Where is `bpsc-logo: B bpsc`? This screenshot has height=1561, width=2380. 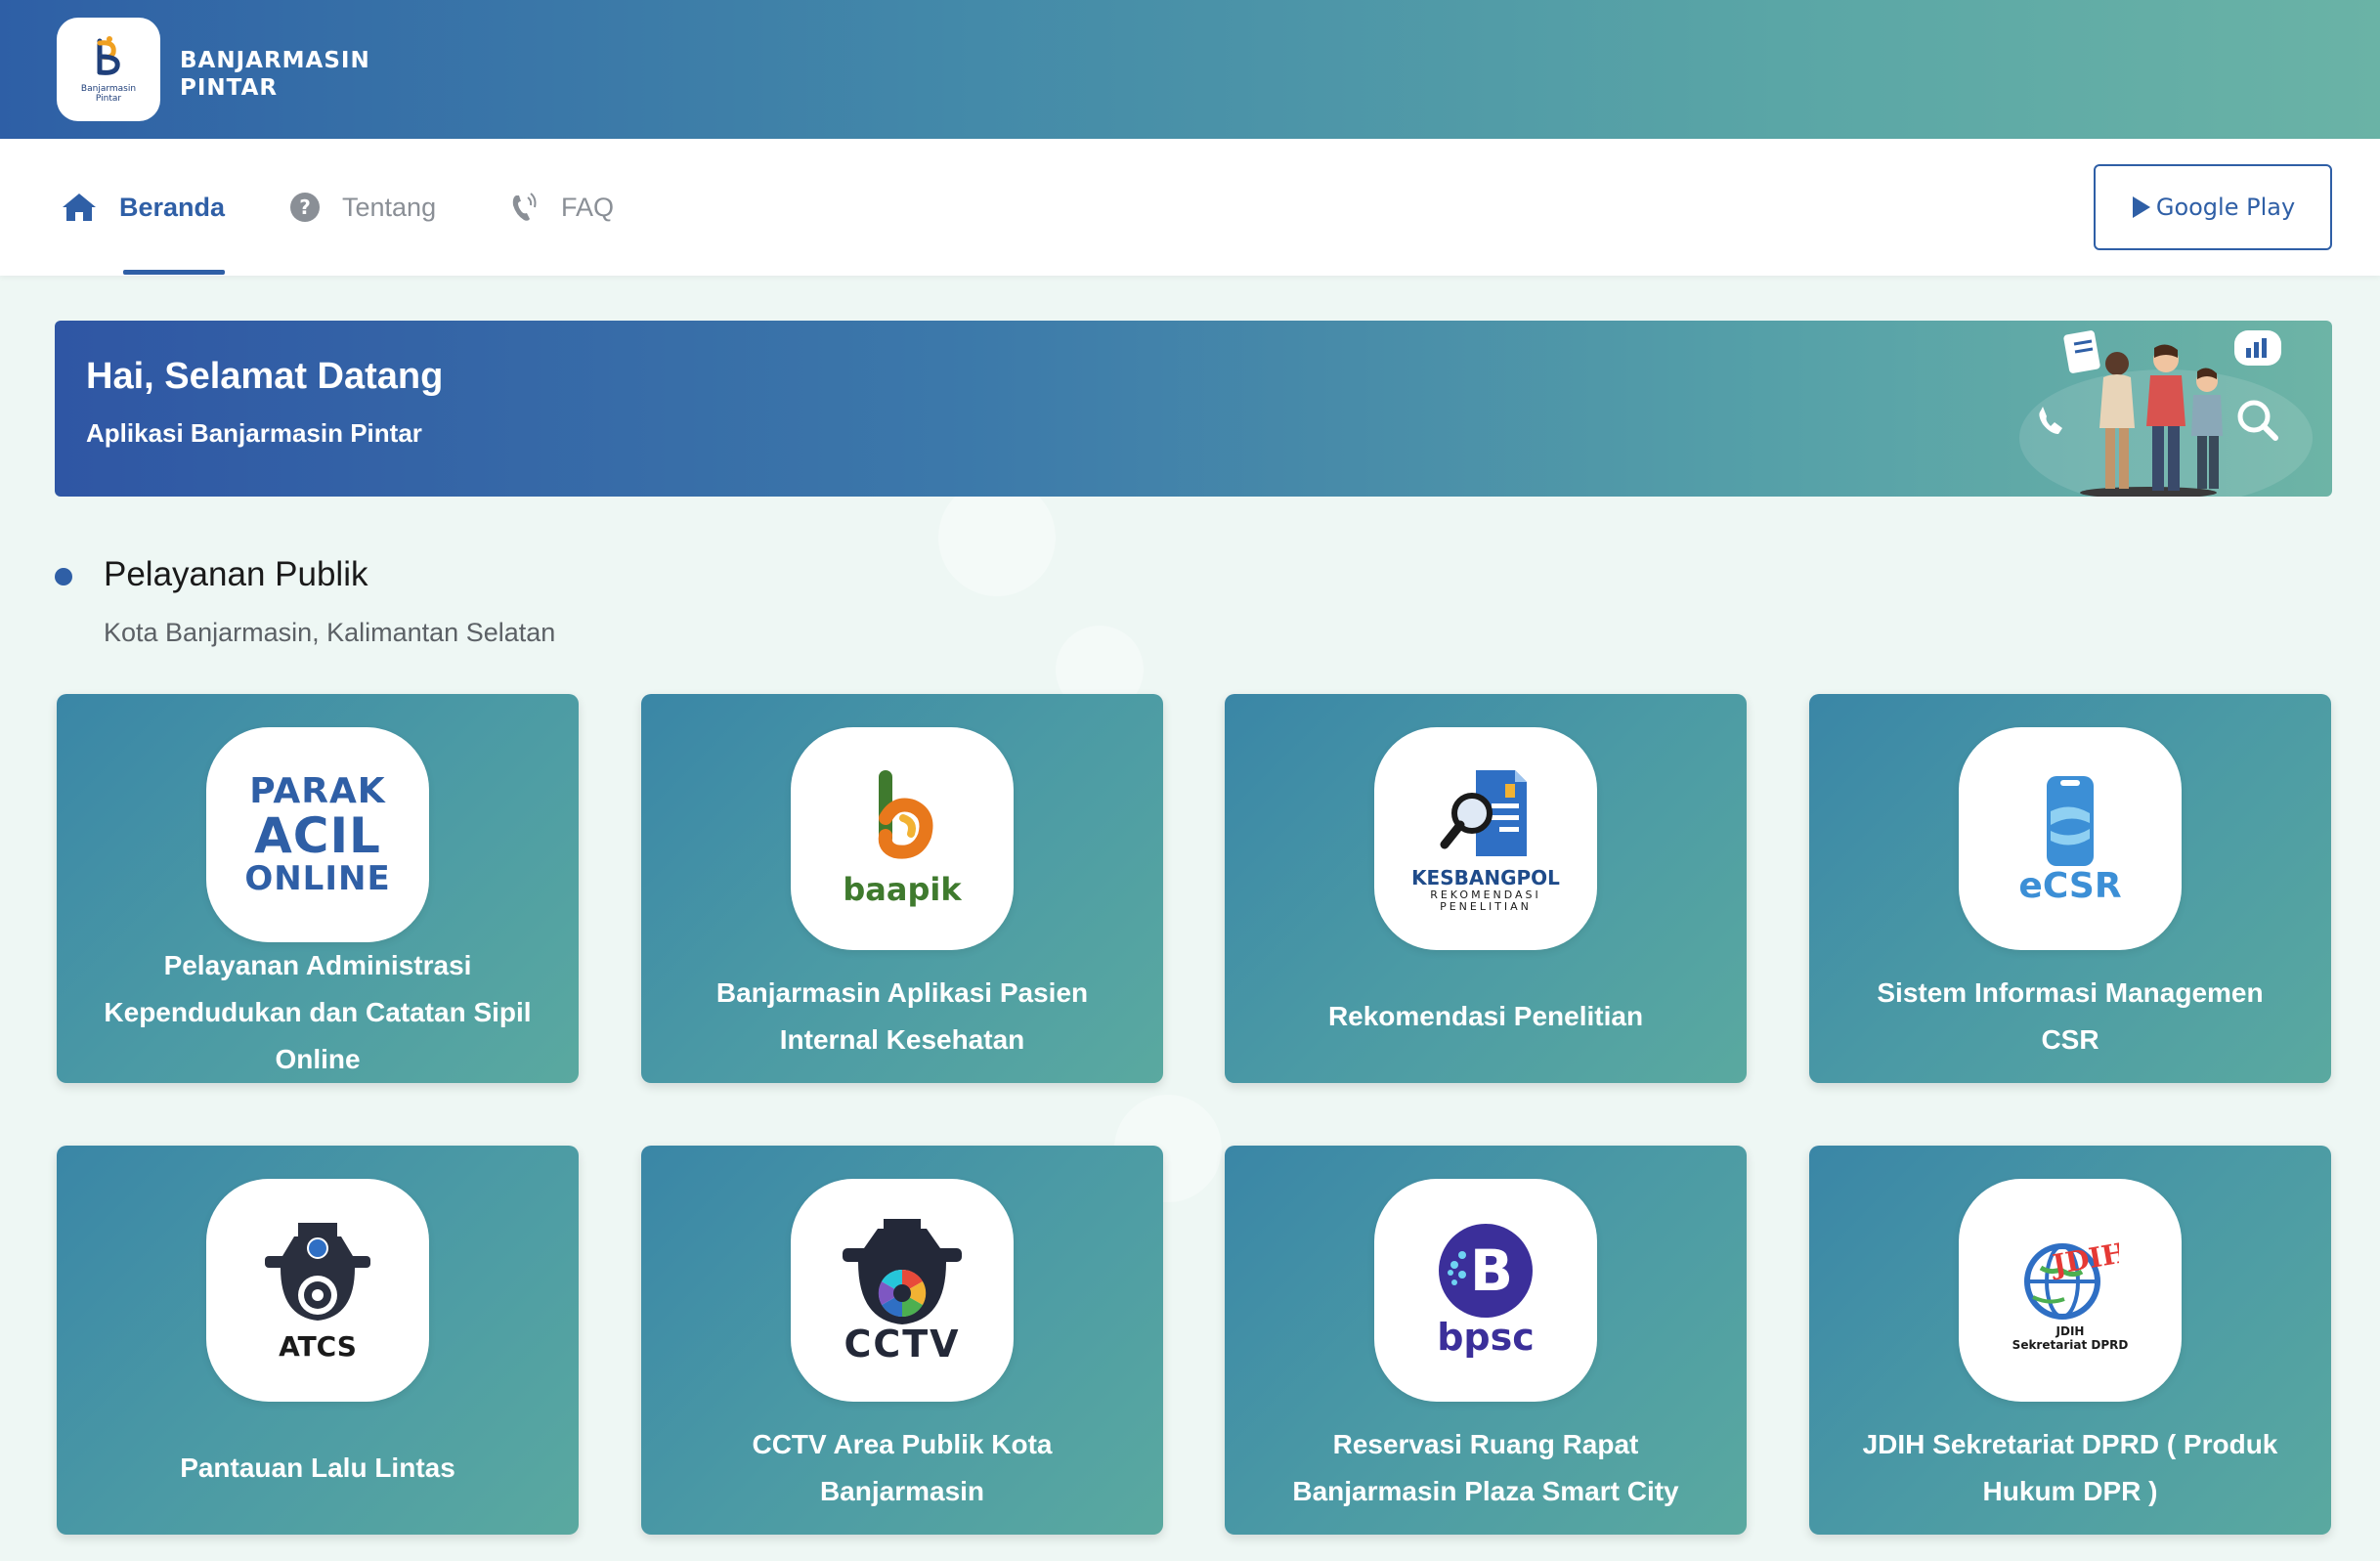
bpsc-logo: B bpsc is located at coordinates (1485, 1291).